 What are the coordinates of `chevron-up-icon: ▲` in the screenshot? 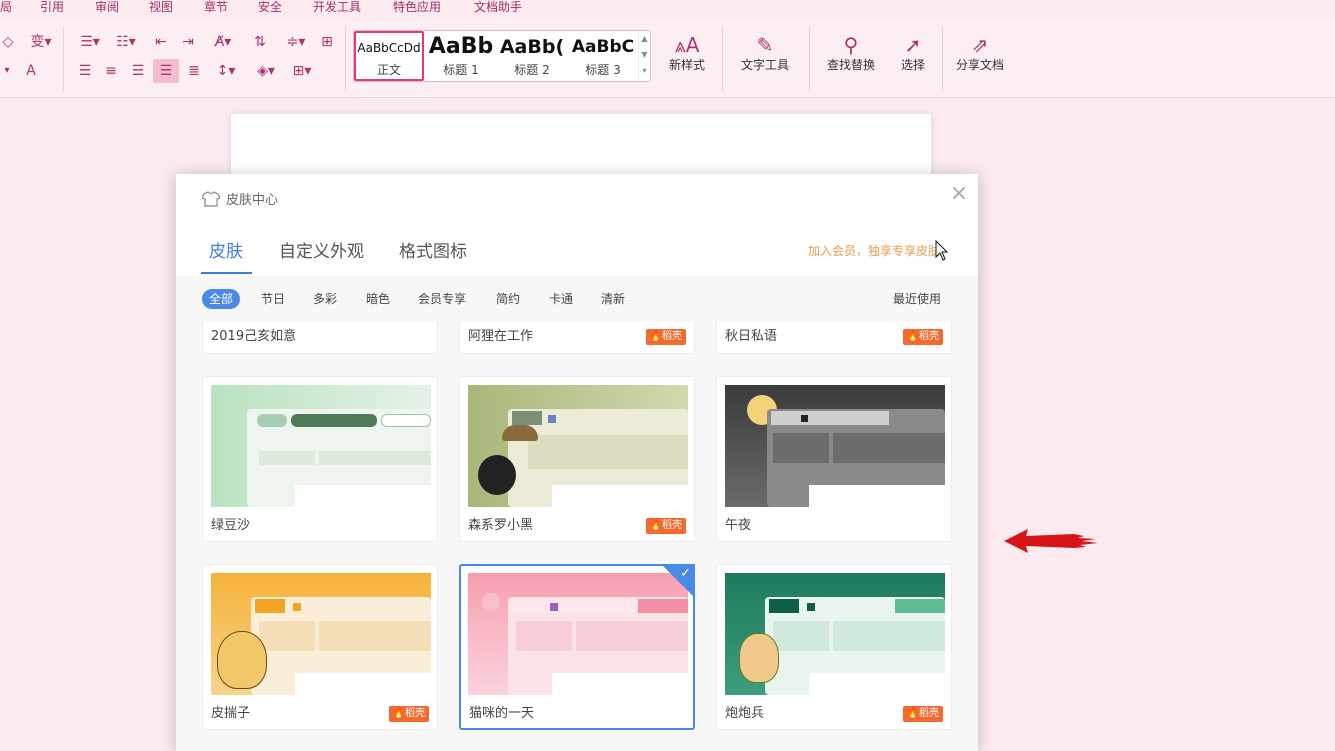 It's located at (644, 39).